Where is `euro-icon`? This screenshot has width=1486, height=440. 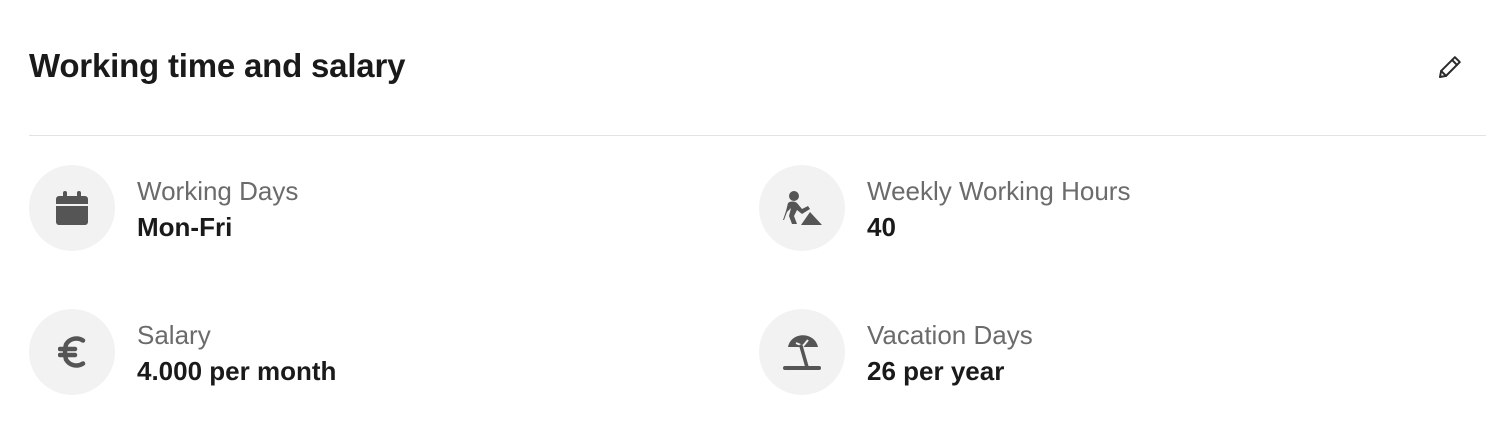 euro-icon is located at coordinates (72, 352).